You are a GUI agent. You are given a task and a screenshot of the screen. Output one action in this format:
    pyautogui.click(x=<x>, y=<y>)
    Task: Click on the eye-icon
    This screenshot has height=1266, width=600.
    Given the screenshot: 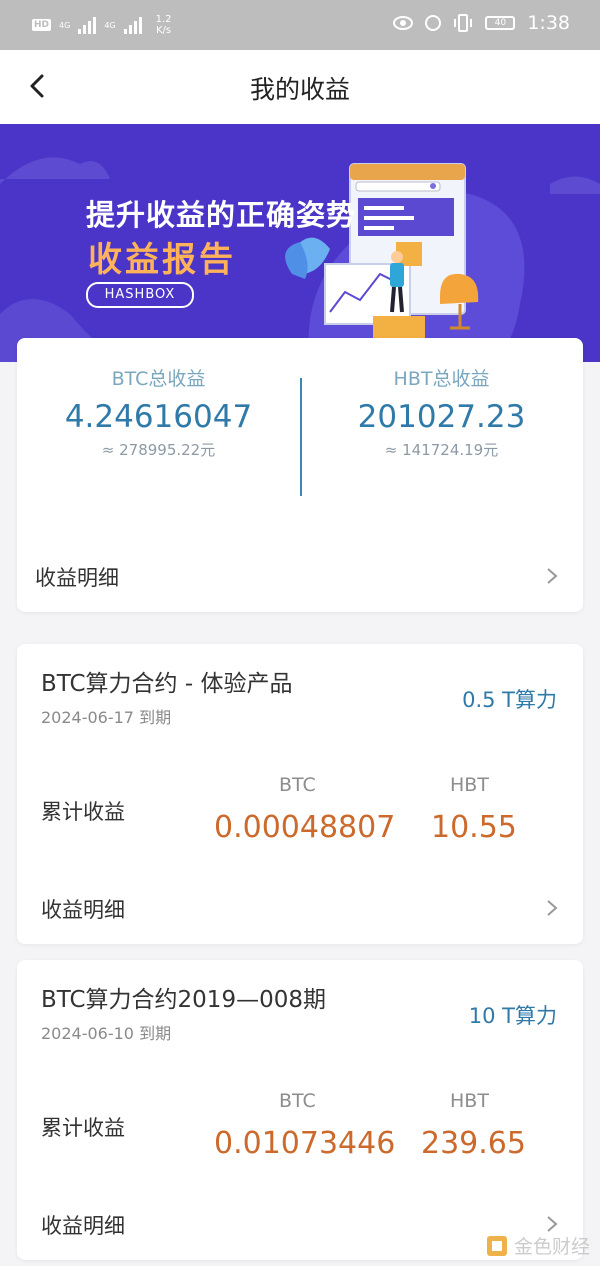 What is the action you would take?
    pyautogui.click(x=403, y=23)
    